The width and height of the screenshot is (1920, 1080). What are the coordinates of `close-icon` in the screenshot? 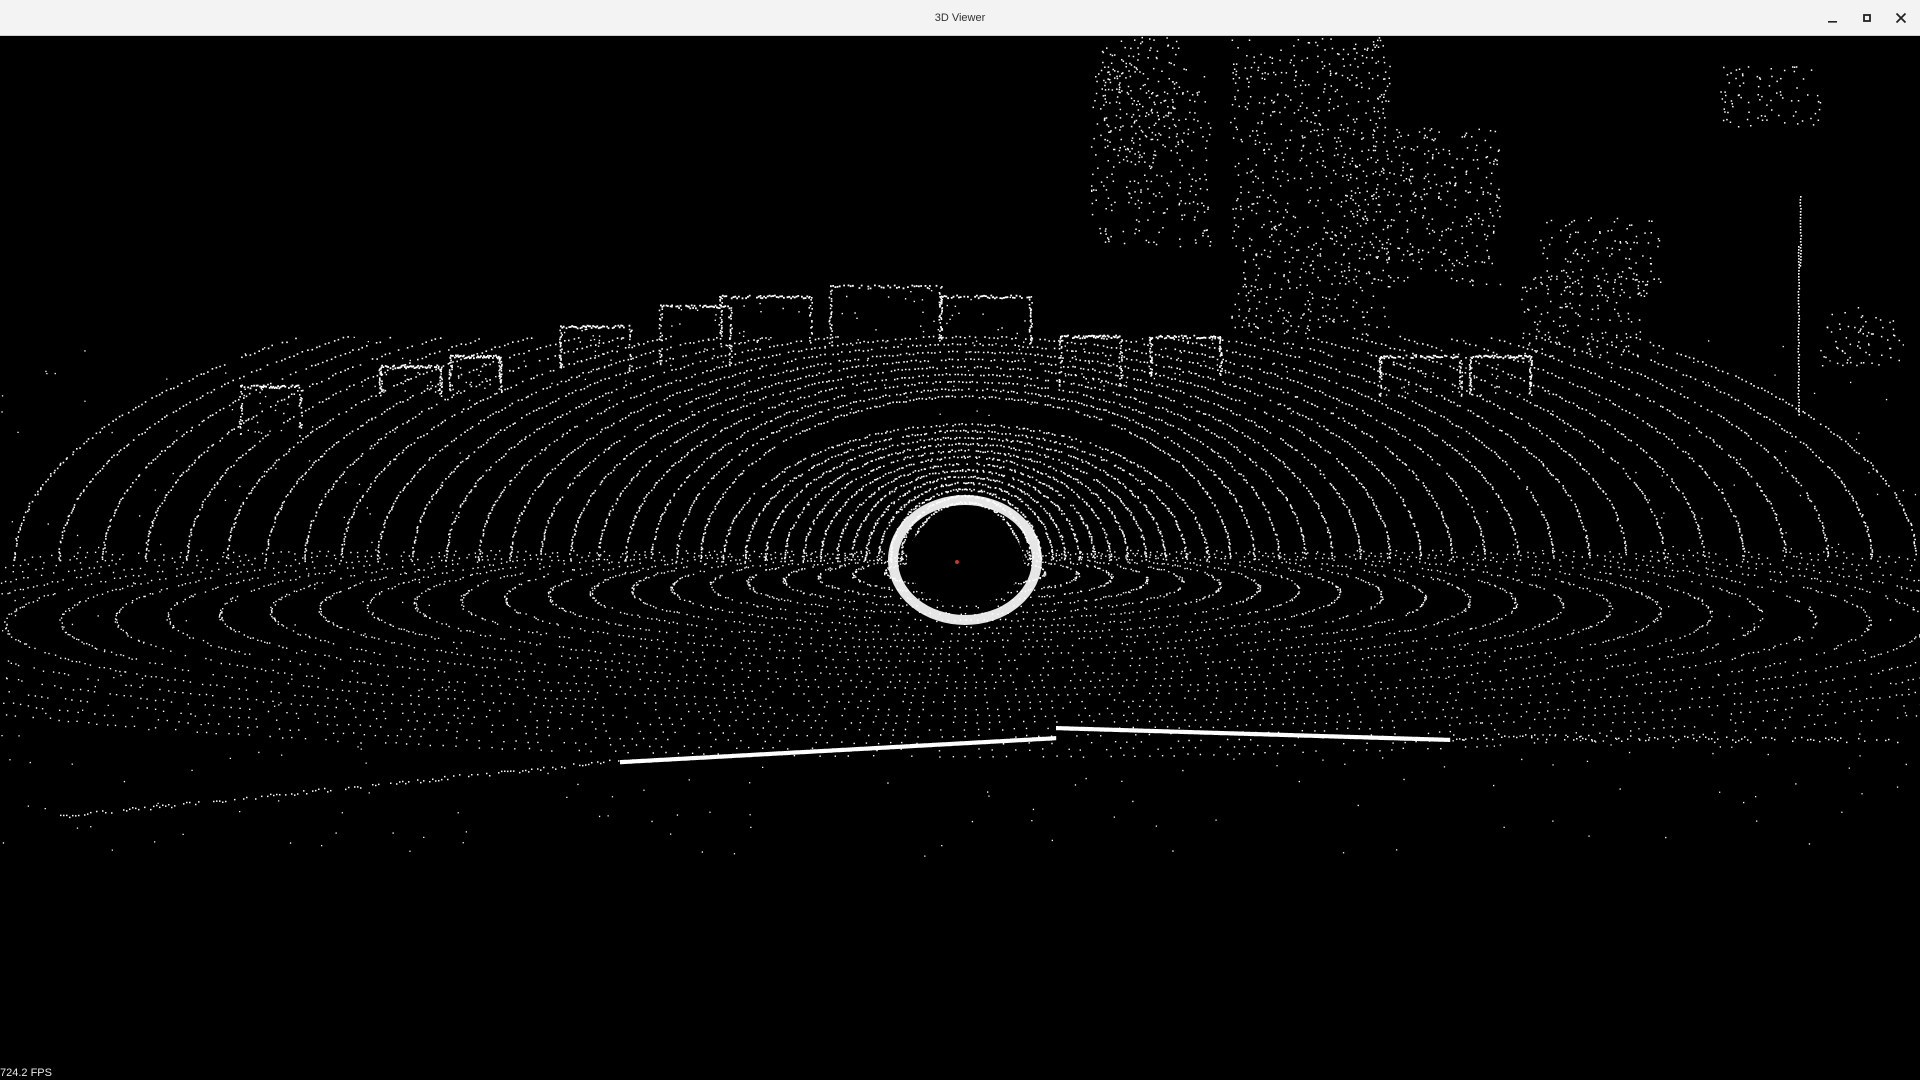 It's located at (1901, 18).